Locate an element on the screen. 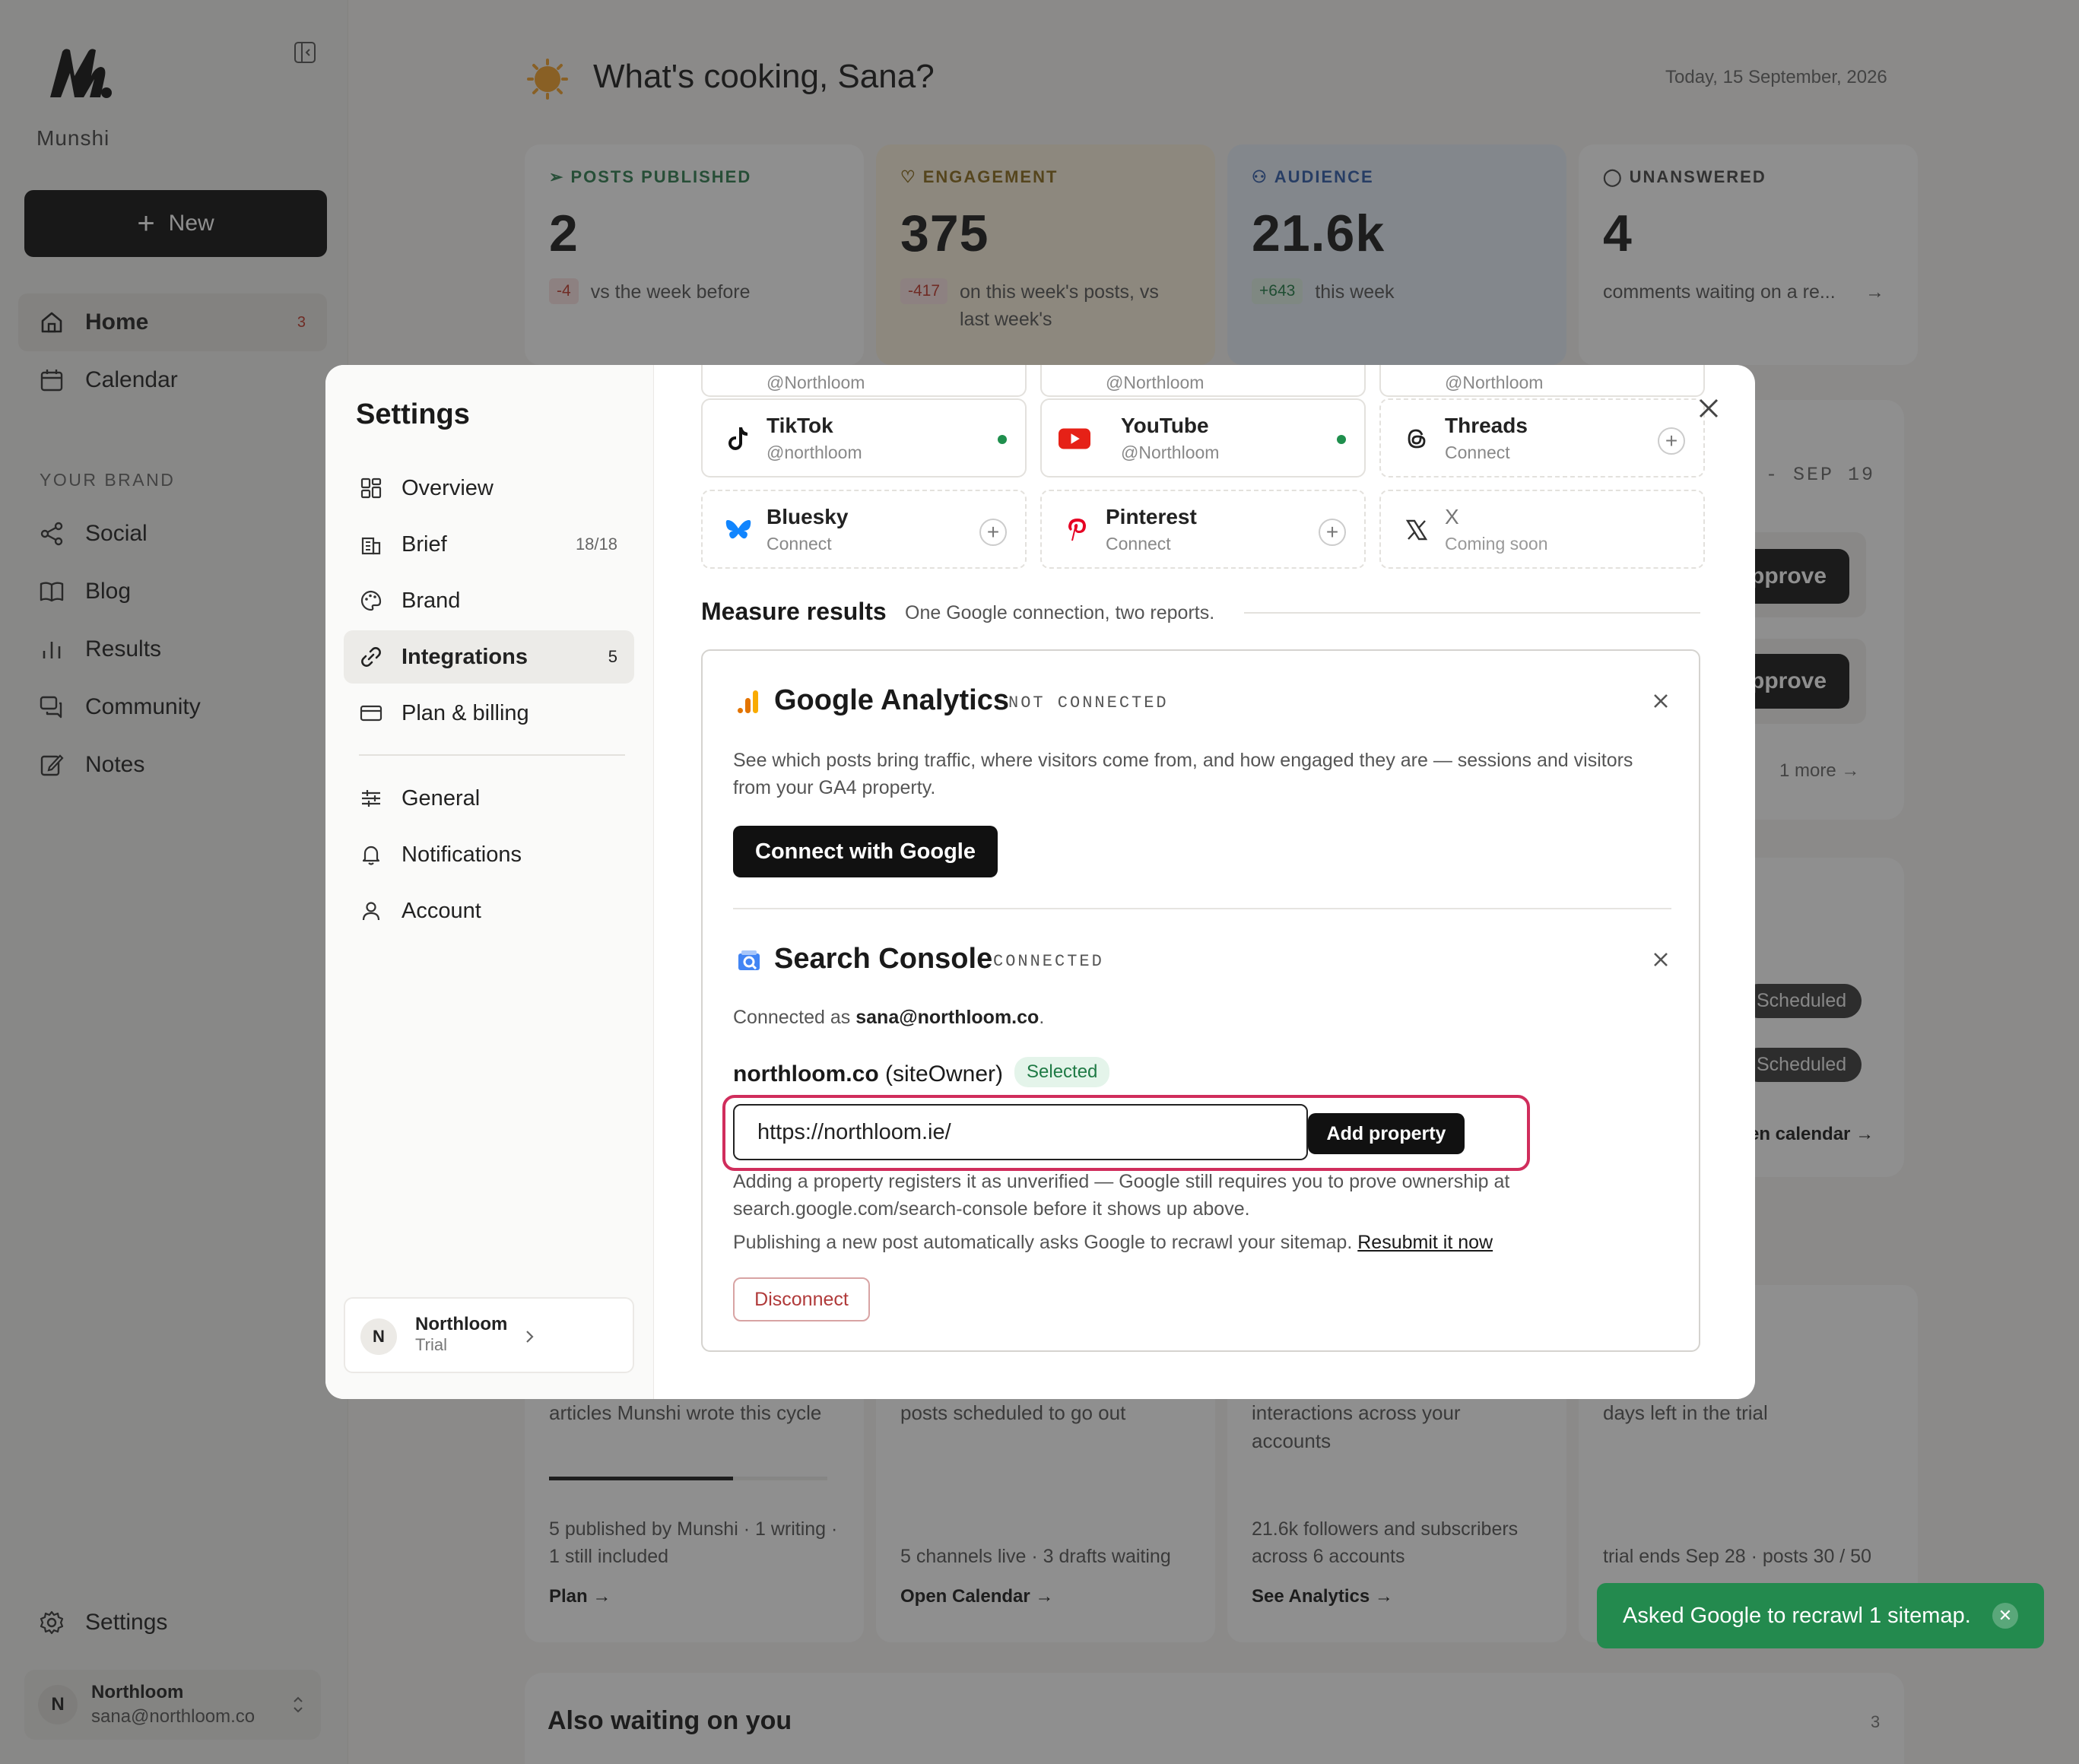  chevron-right-icon is located at coordinates (530, 1337).